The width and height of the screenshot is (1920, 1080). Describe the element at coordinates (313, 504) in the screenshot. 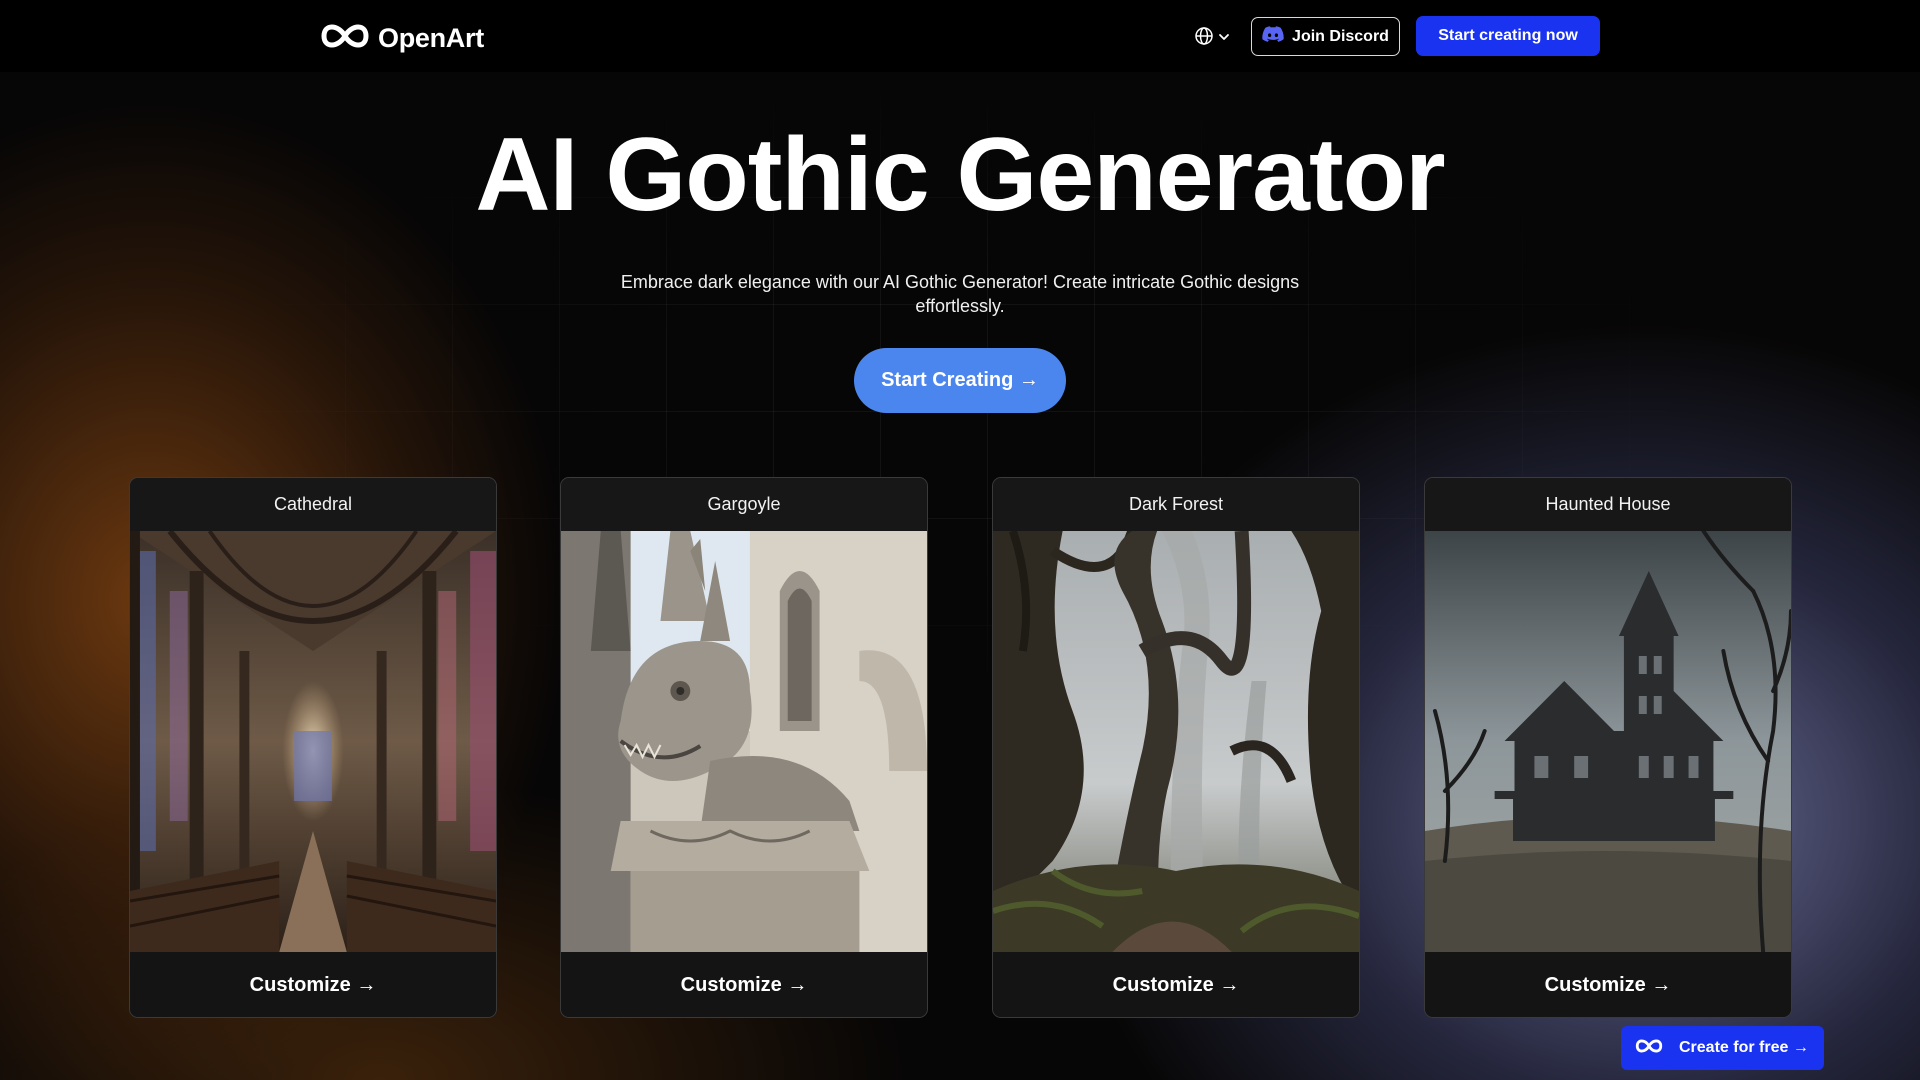

I see `card-title: Cathedral` at that location.